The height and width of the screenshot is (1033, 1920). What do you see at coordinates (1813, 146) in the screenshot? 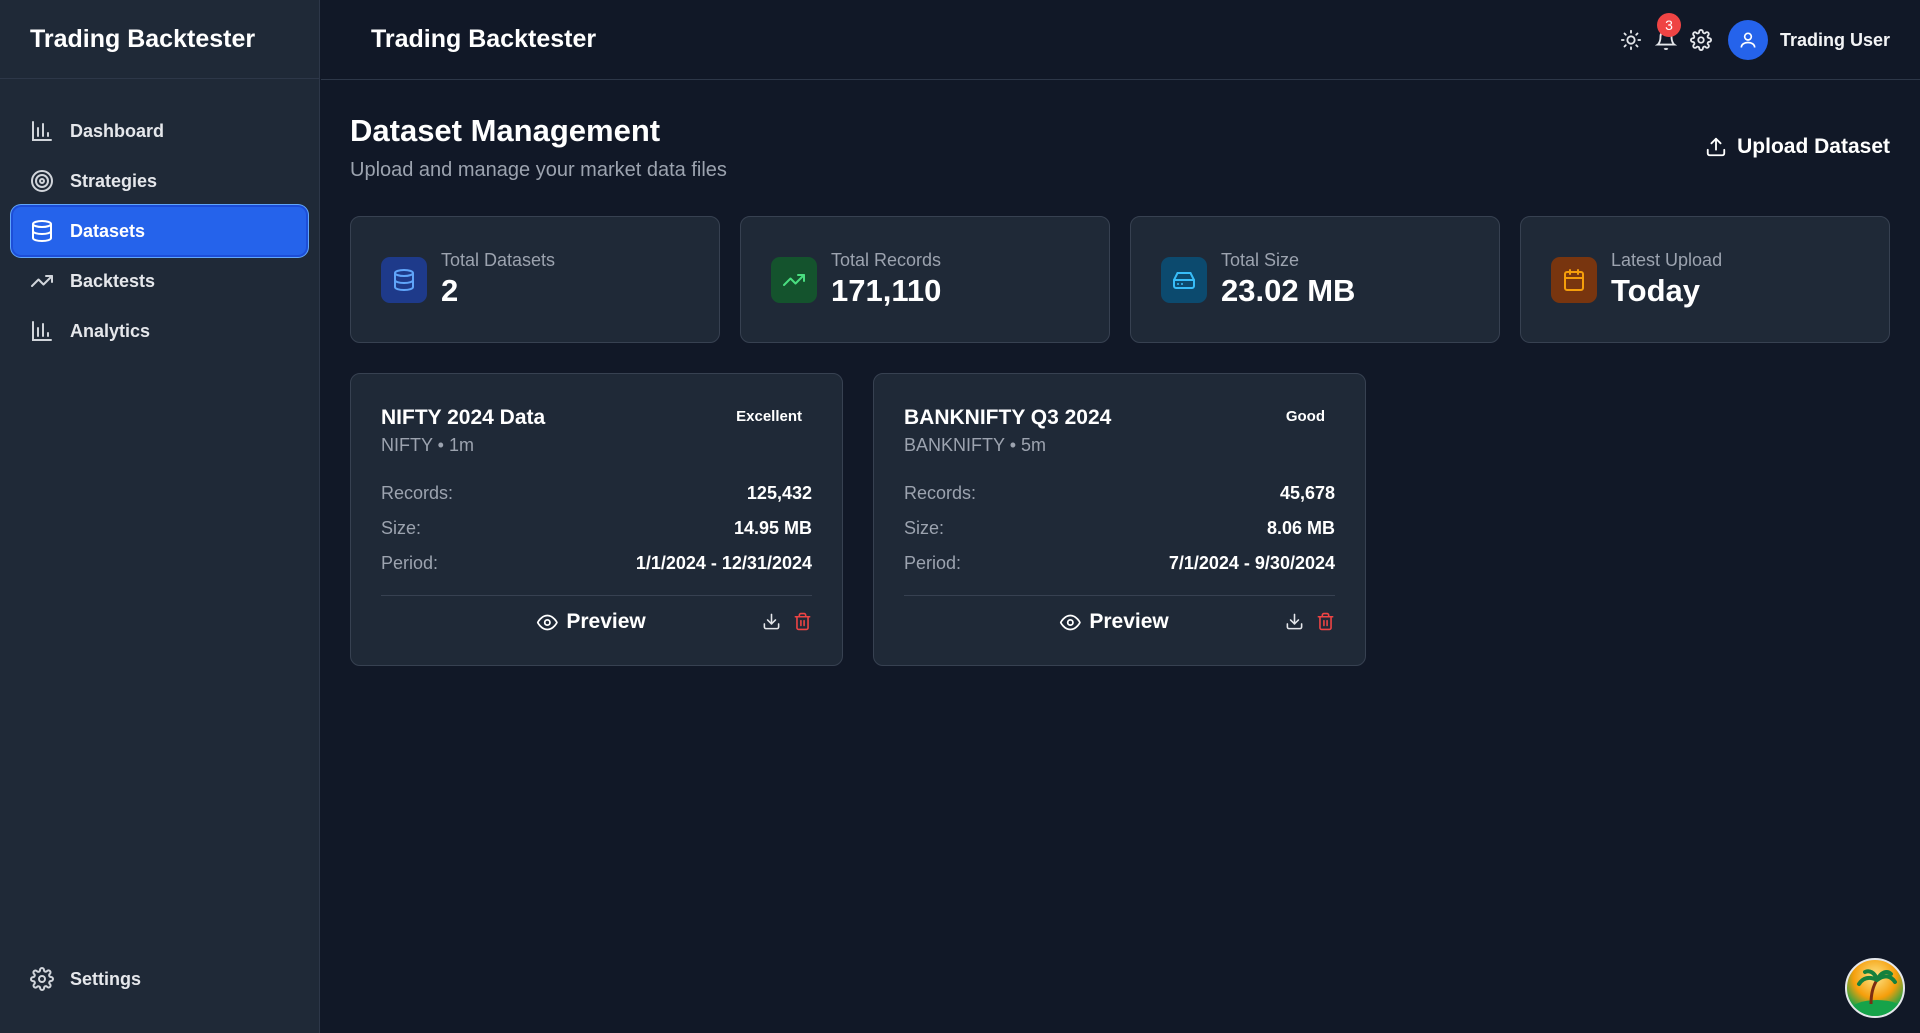
I see `upload-dataset-label: Upload Dataset` at bounding box center [1813, 146].